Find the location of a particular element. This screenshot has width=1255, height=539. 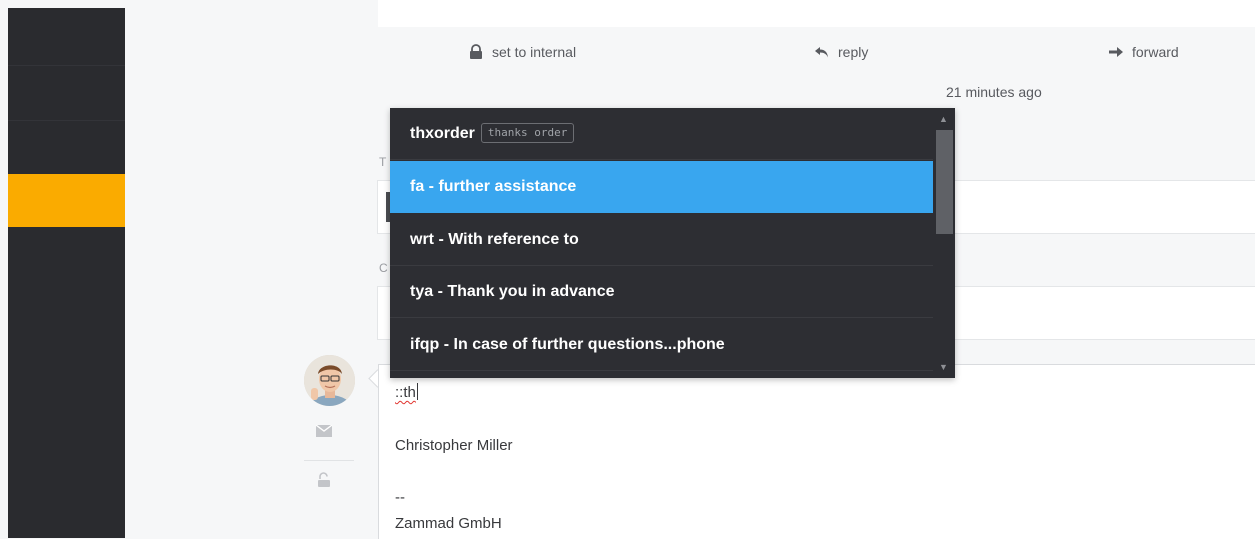

cc-field-label: C is located at coordinates (383, 268).